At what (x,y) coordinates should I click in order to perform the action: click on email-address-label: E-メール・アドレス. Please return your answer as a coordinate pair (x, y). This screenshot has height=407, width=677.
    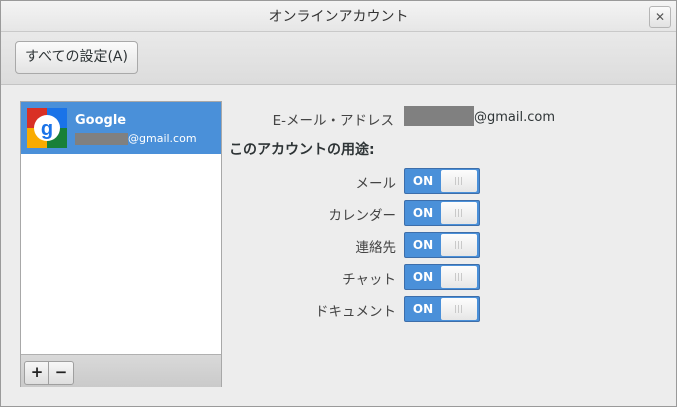
    Looking at the image, I should click on (333, 121).